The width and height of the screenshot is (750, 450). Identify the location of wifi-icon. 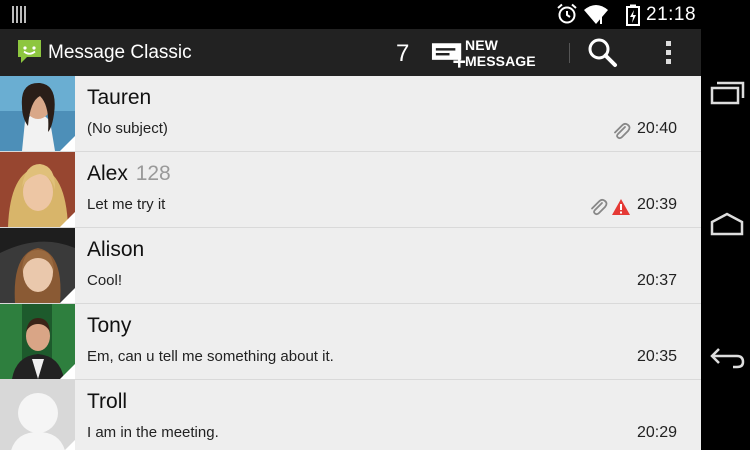
(596, 14).